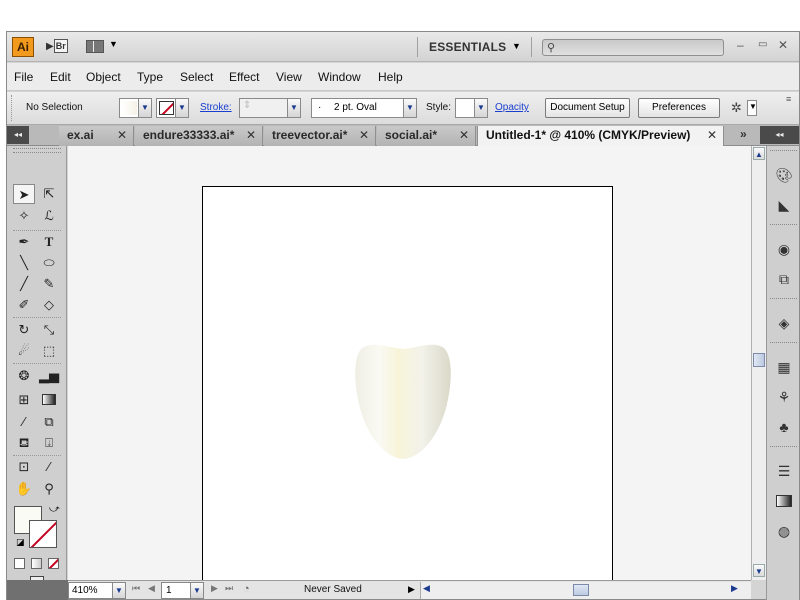 The width and height of the screenshot is (800, 600). Describe the element at coordinates (600, 136) in the screenshot. I see `tab-untitled-1: Untitled-1* @ 410% (CMYK/Preview) ✕` at that location.